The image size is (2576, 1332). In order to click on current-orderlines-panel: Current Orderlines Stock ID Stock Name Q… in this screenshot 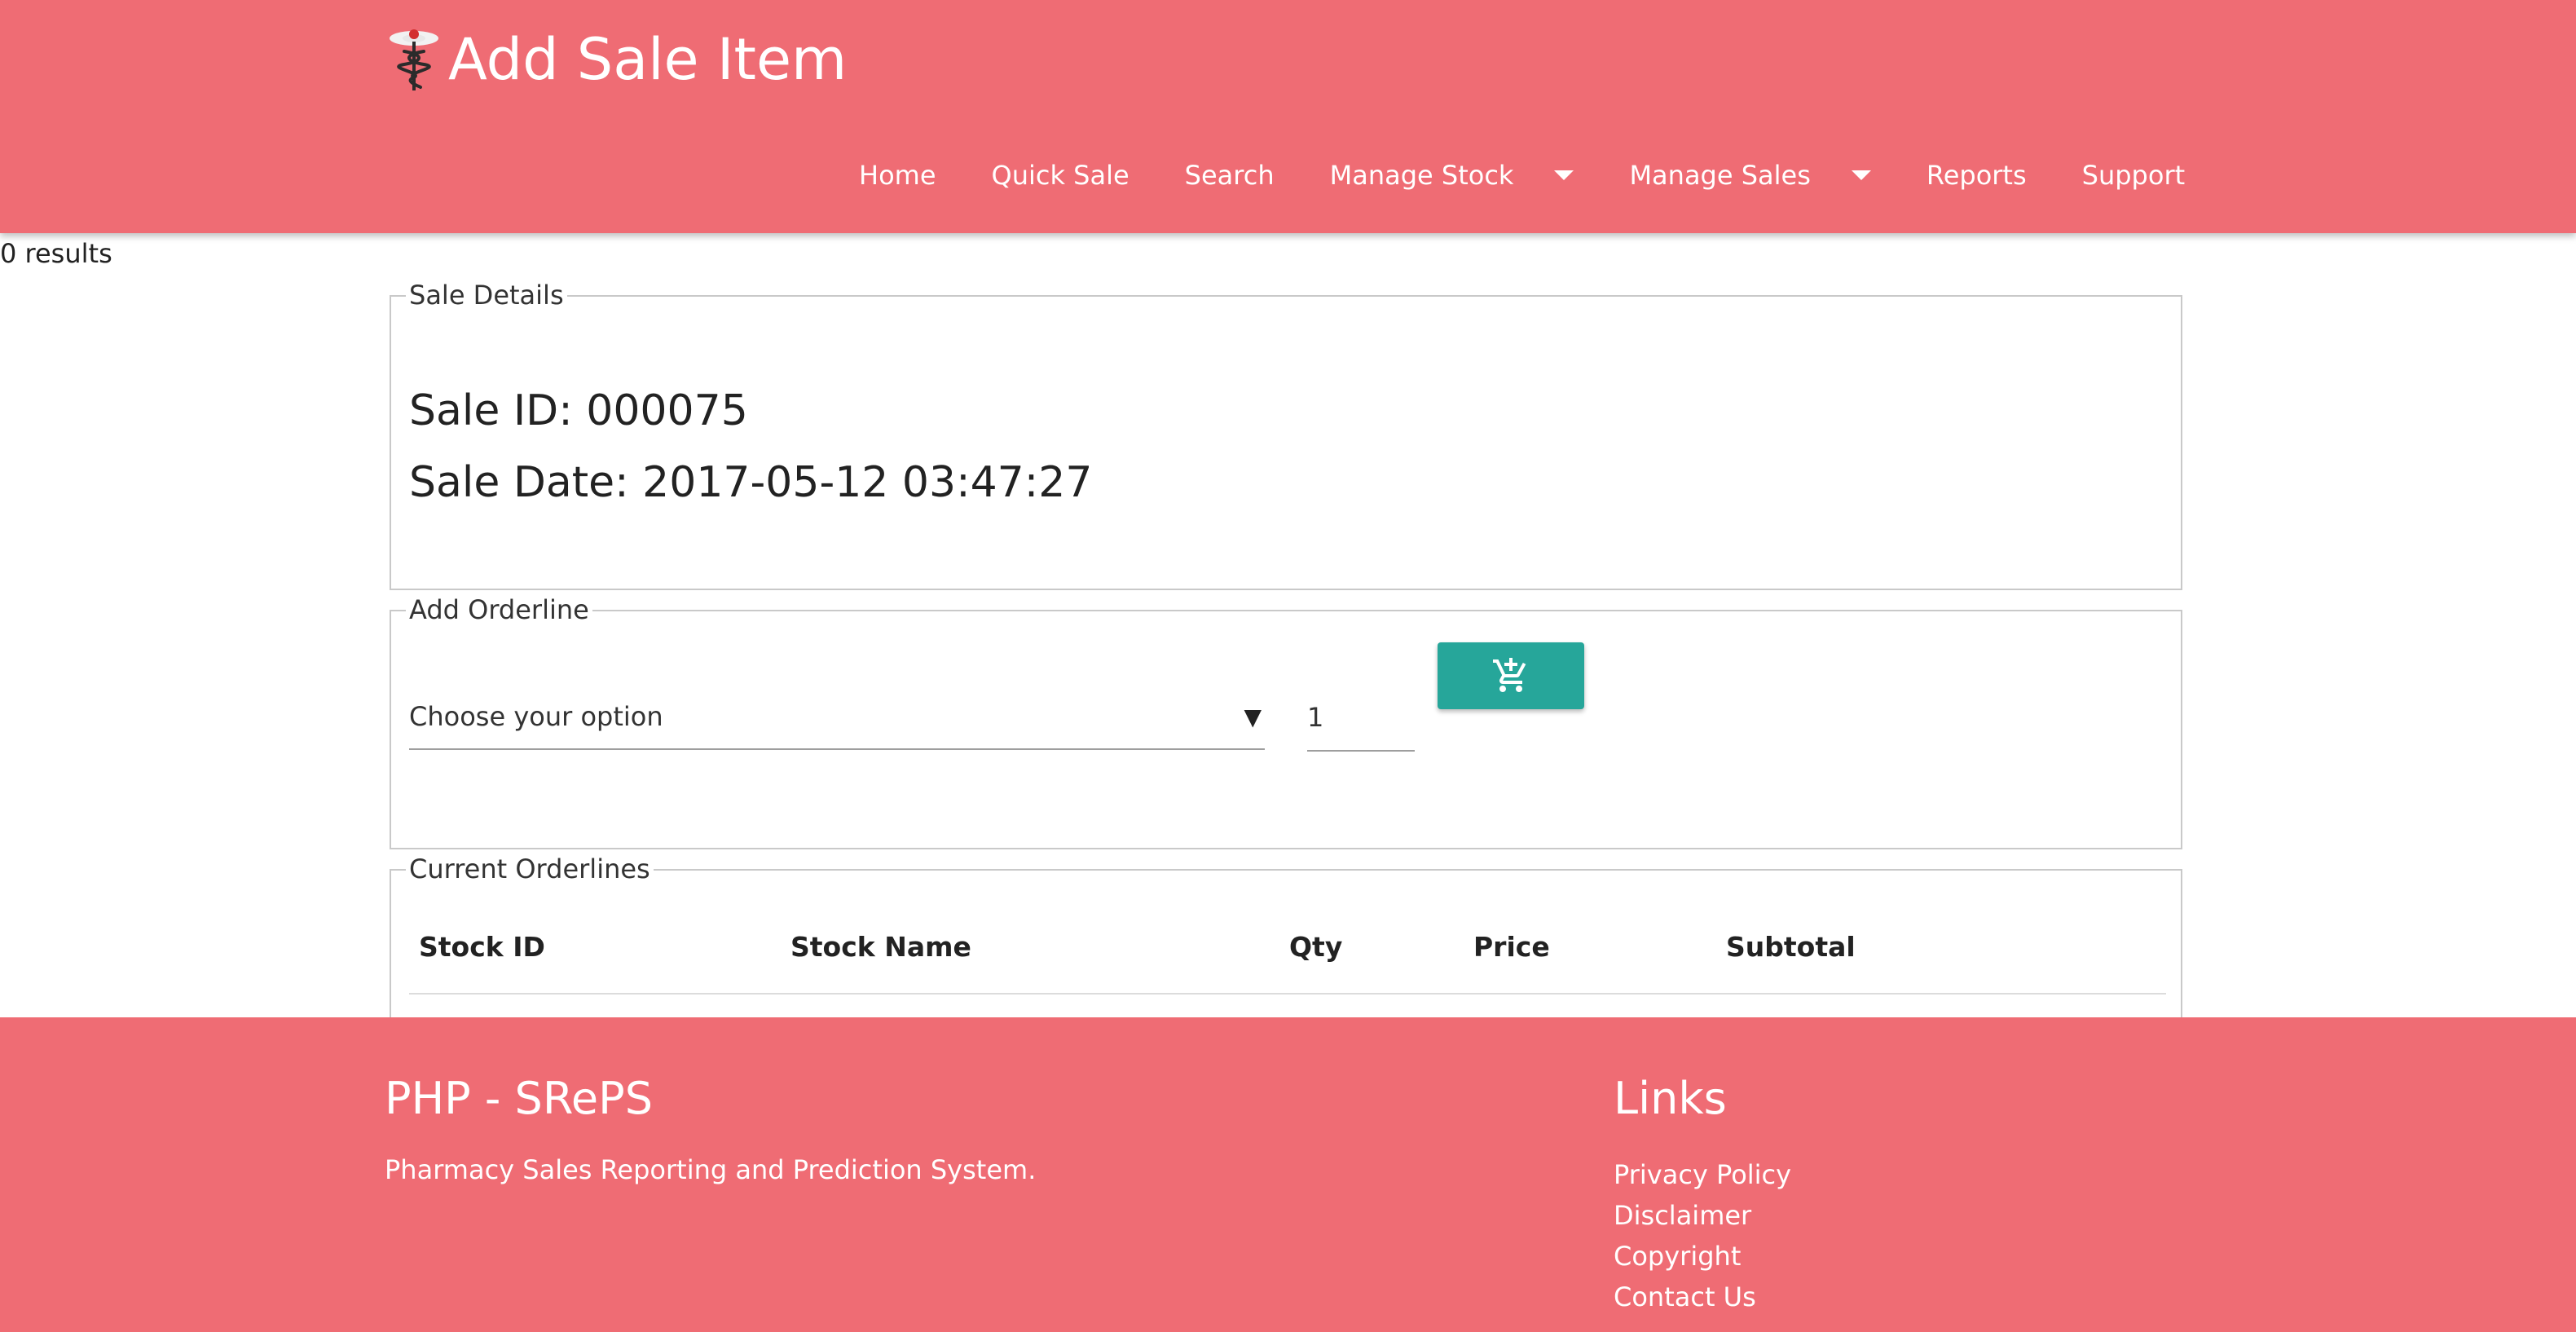, I will do `click(1286, 942)`.